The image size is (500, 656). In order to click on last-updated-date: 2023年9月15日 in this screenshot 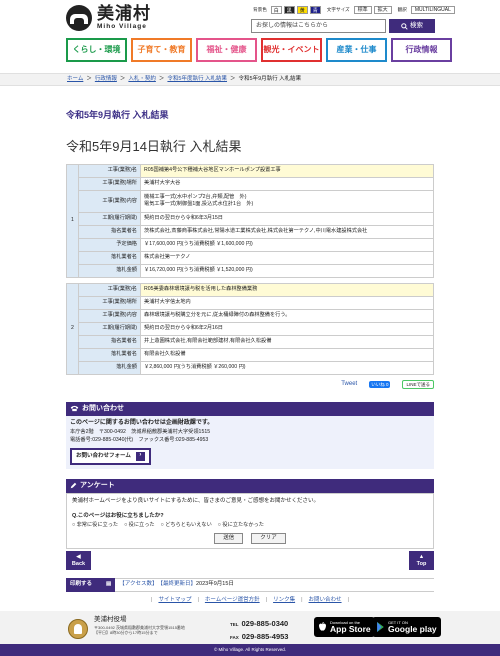, I will do `click(214, 584)`.